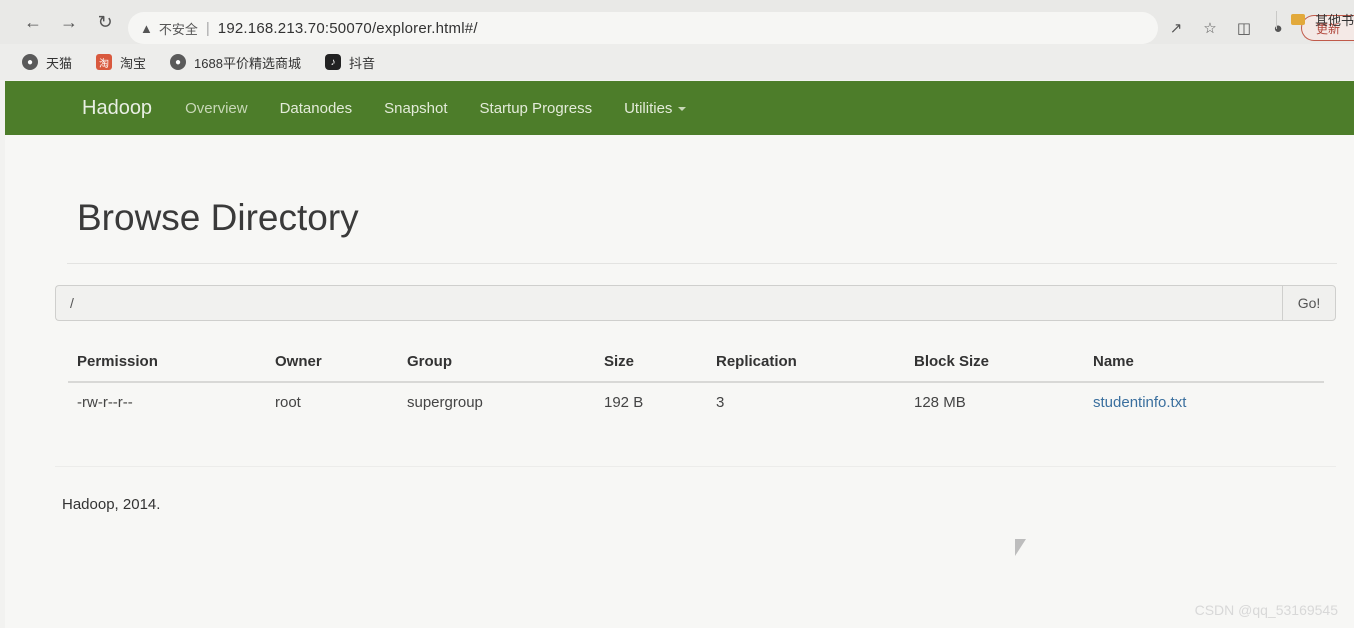  Describe the element at coordinates (536, 108) in the screenshot. I see `nav-startup-progress: Startup Progress` at that location.